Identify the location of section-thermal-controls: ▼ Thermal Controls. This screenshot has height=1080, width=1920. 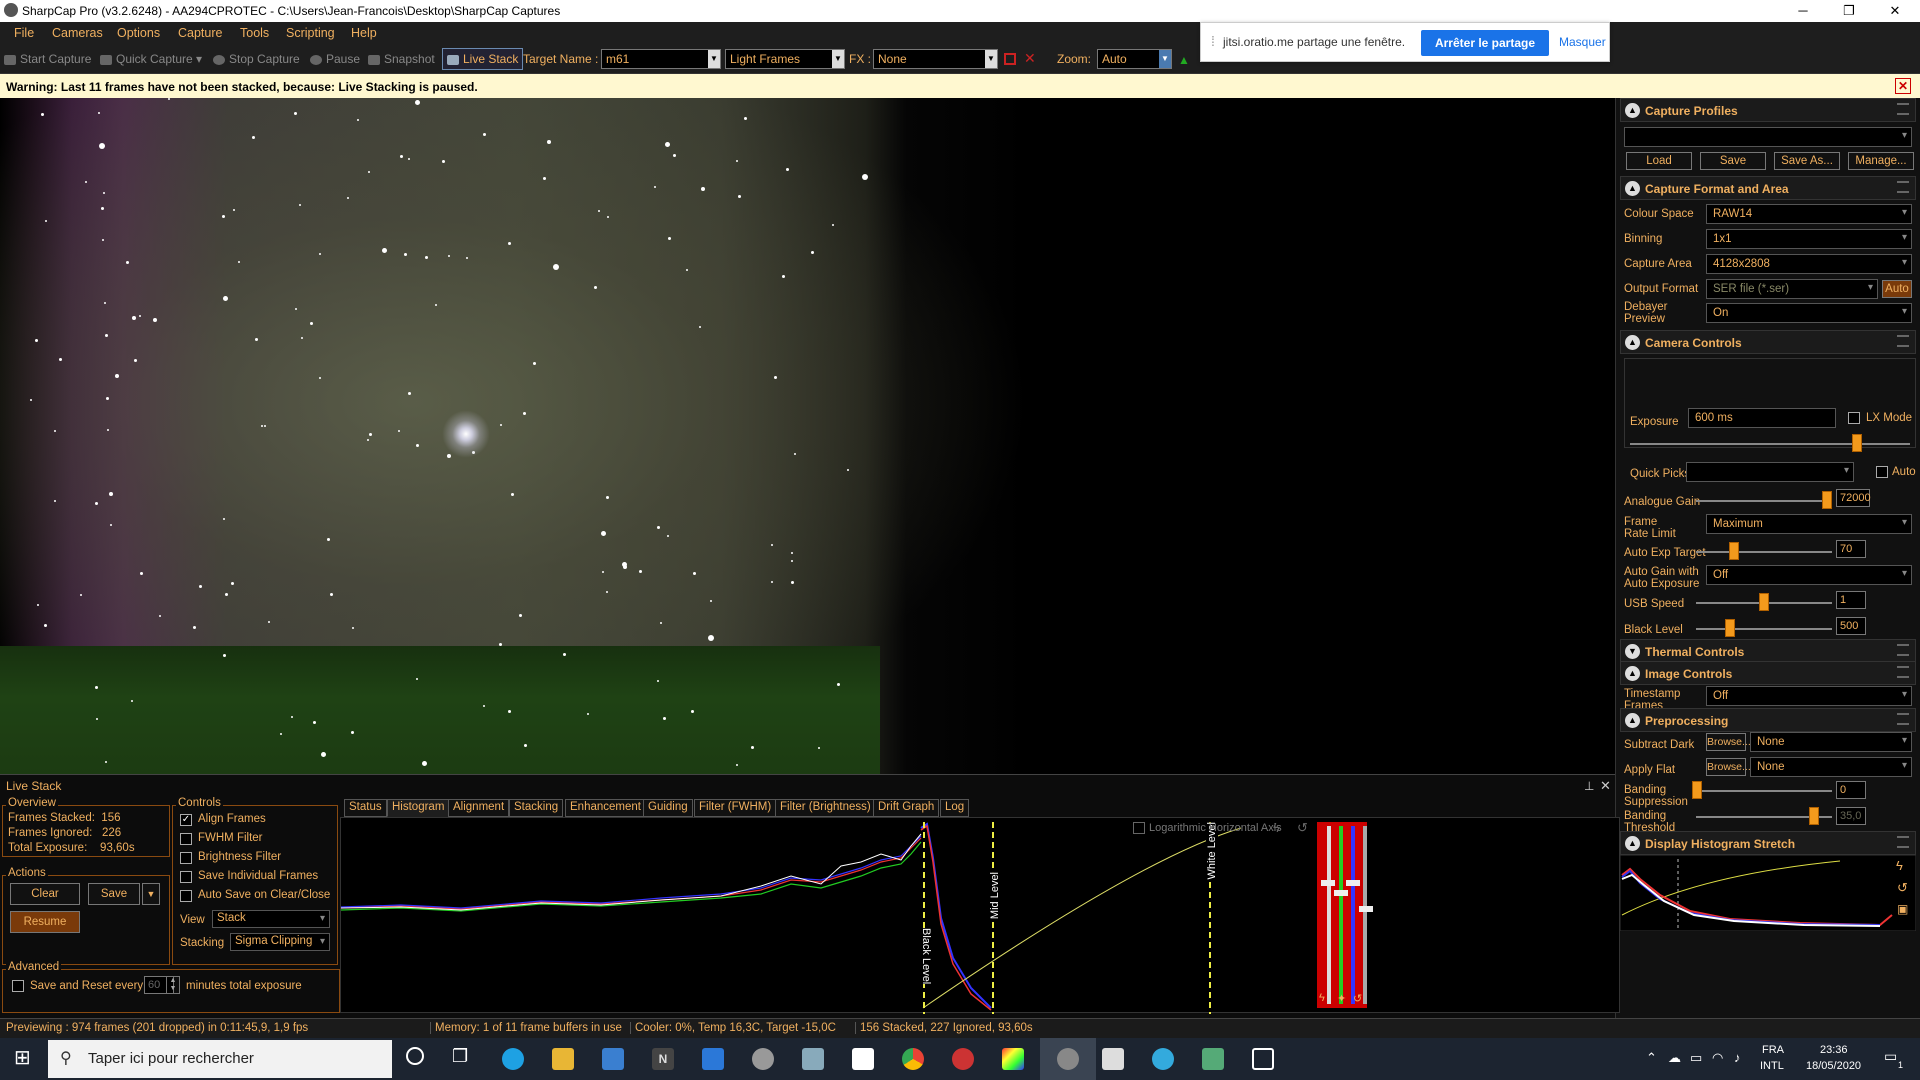
(1768, 651).